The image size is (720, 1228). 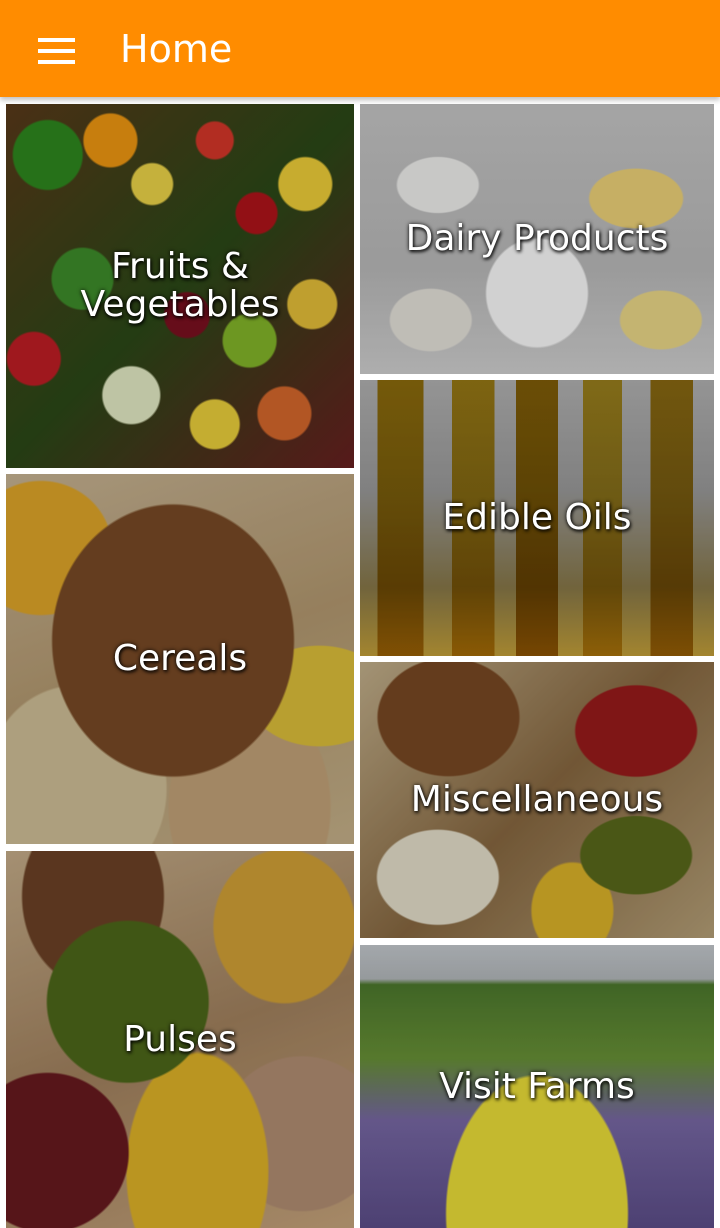 I want to click on category-tile-visit-farms: Visit Farms, so click(x=537, y=1086).